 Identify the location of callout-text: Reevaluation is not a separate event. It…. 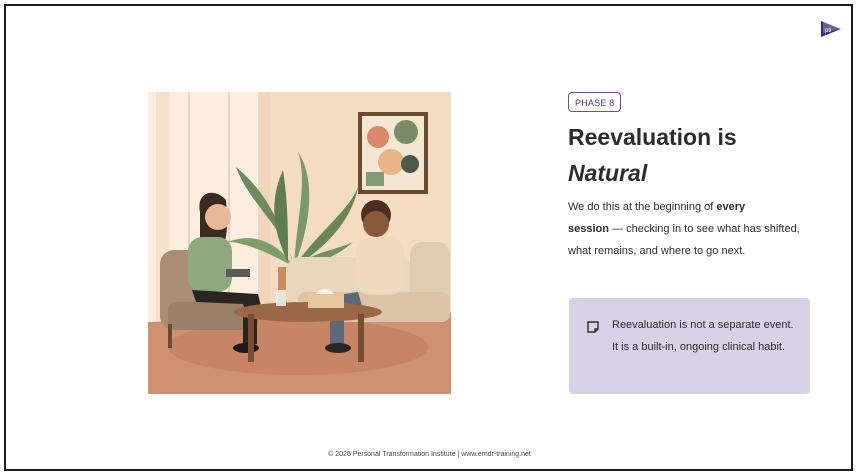
(703, 336).